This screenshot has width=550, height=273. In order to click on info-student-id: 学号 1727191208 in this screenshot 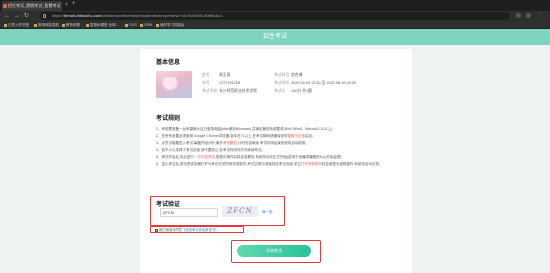, I will do `click(221, 83)`.